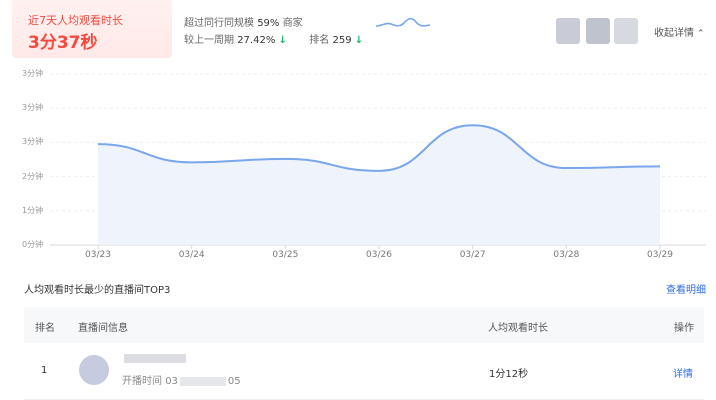 This screenshot has width=716, height=400. What do you see at coordinates (686, 288) in the screenshot?
I see `view-detail-link: 查看明细` at bounding box center [686, 288].